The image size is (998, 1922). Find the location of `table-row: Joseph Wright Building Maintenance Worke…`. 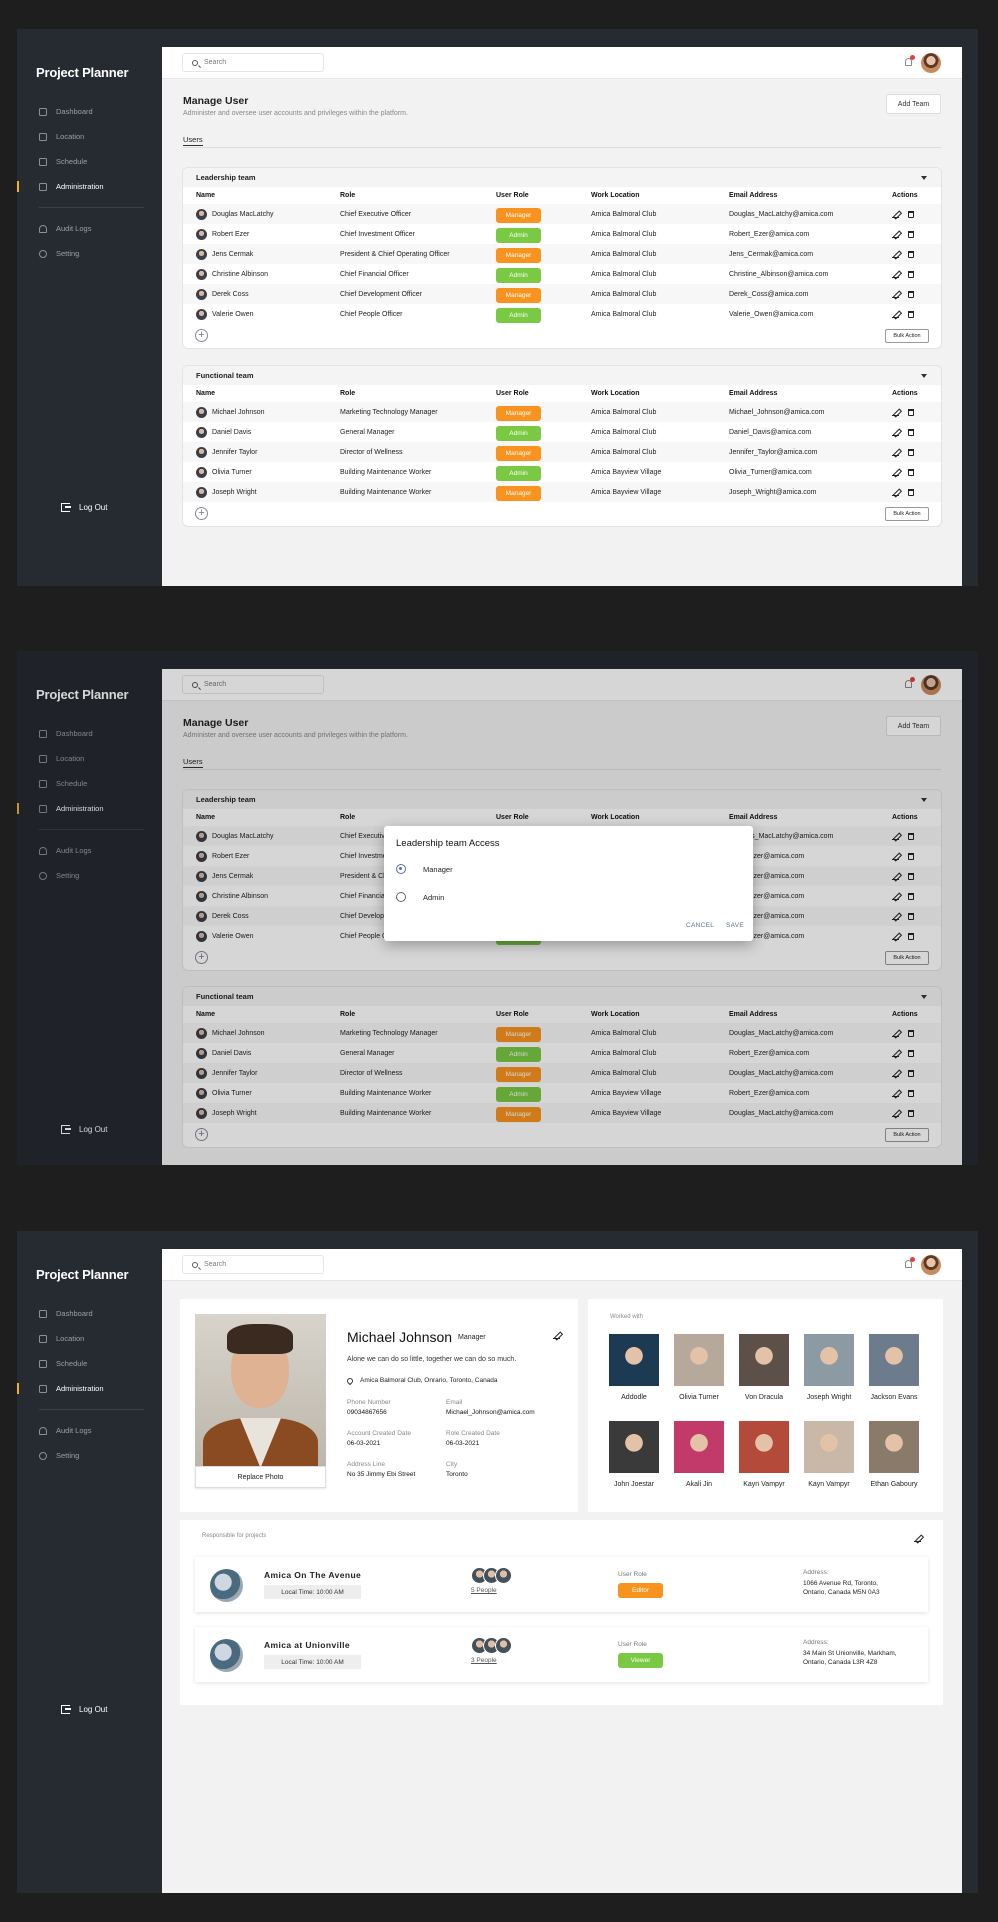

table-row: Joseph Wright Building Maintenance Worke… is located at coordinates (562, 492).